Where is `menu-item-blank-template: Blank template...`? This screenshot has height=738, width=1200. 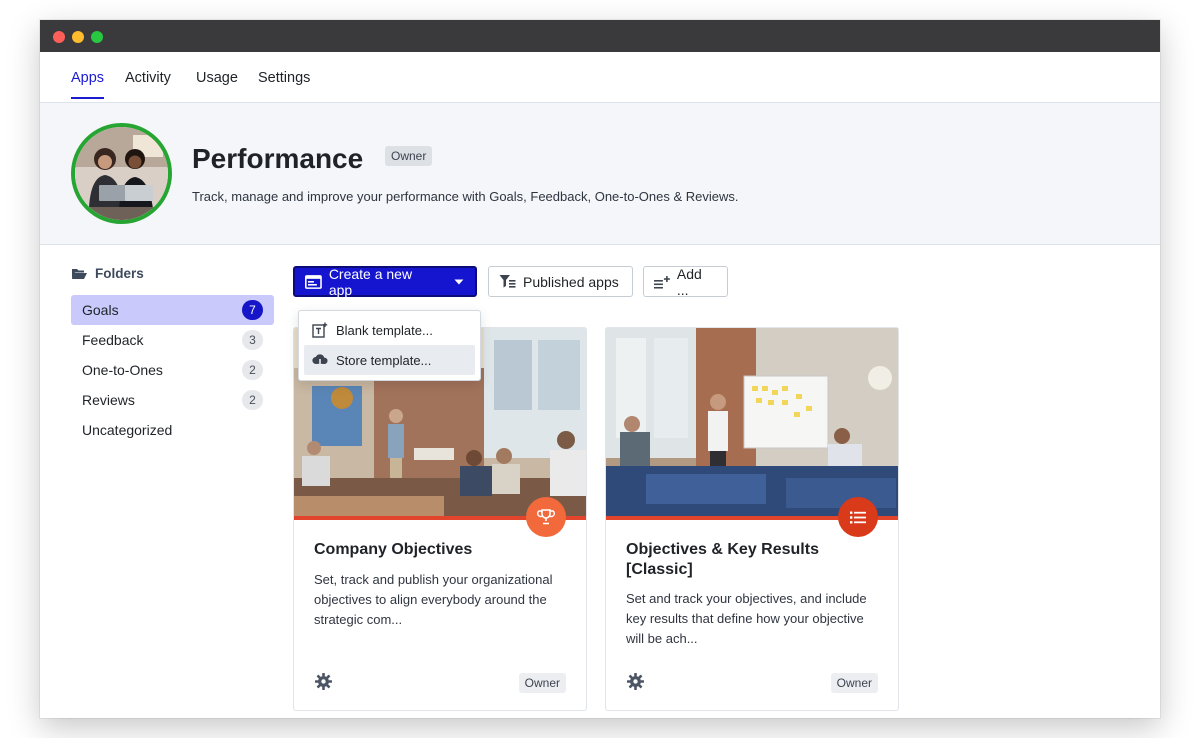
menu-item-blank-template: Blank template... is located at coordinates (389, 330).